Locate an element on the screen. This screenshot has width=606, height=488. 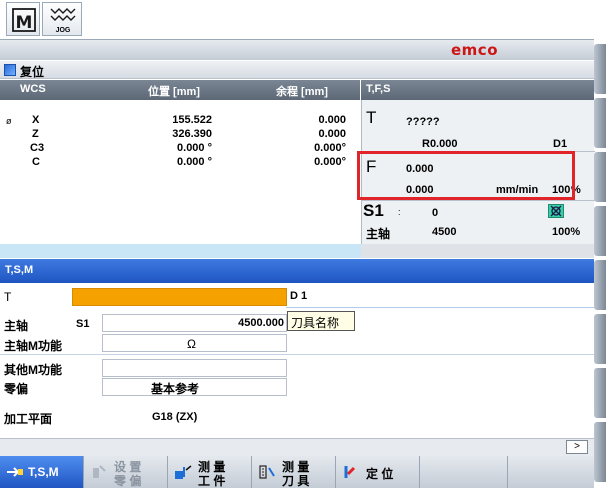
tfs-separator is located at coordinates (478, 200).